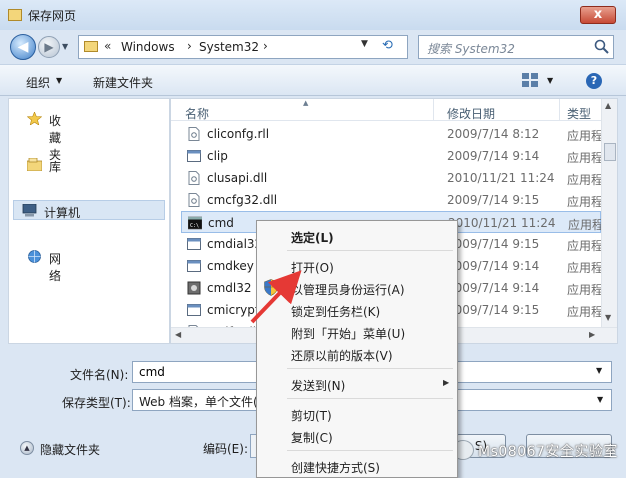  Describe the element at coordinates (598, 15) in the screenshot. I see `close-button: x` at that location.